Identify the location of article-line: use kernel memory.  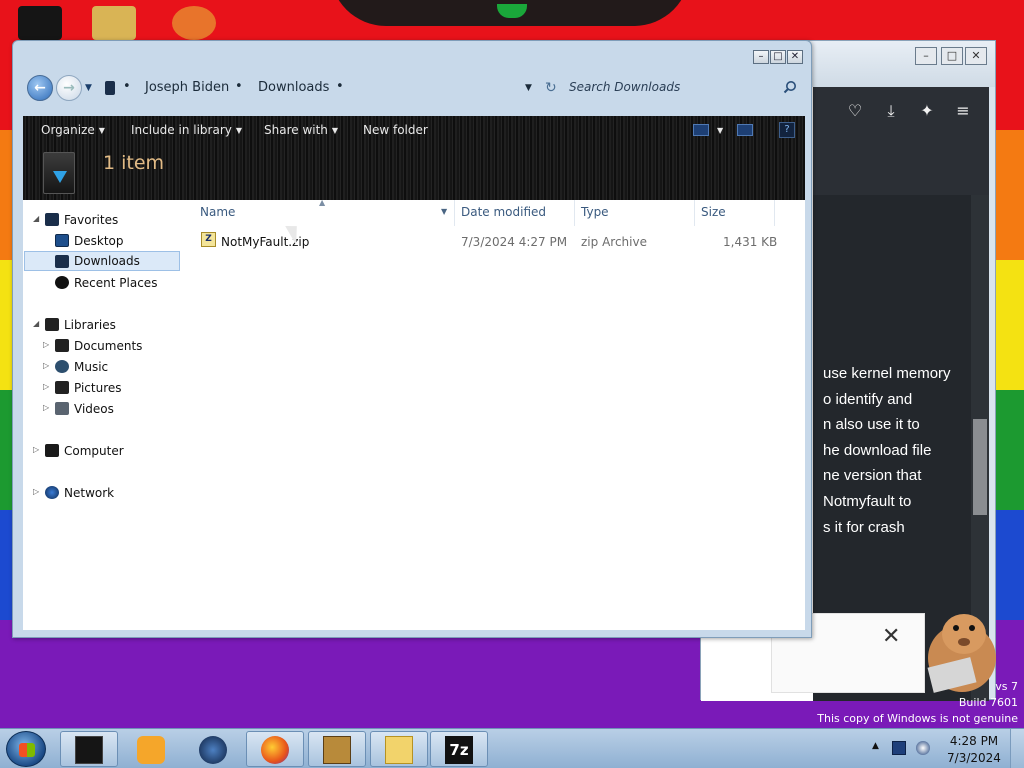
(887, 373).